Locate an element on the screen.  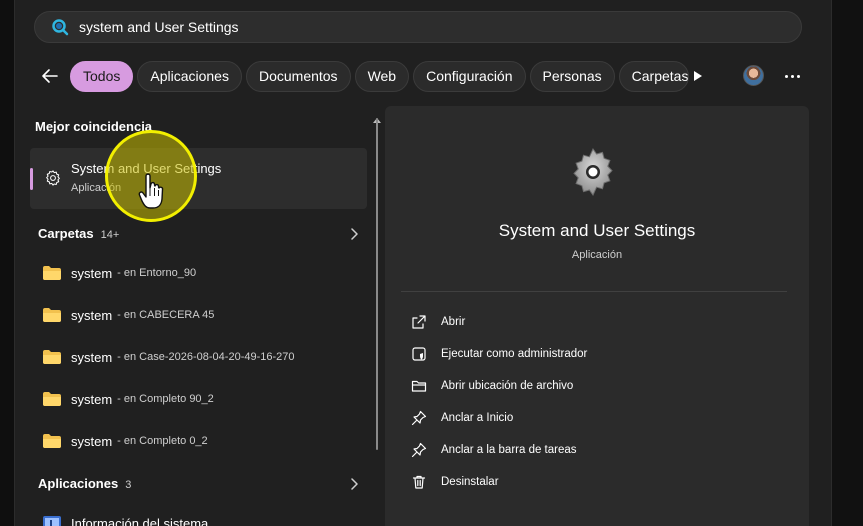
action-pin-to-taskbar: Anclar a la barra de tareas is located at coordinates (494, 450).